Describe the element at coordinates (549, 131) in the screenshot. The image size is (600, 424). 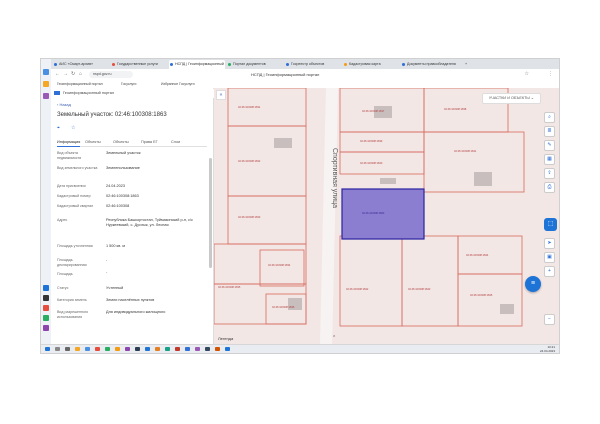
I see `layers-icon: ≣` at that location.